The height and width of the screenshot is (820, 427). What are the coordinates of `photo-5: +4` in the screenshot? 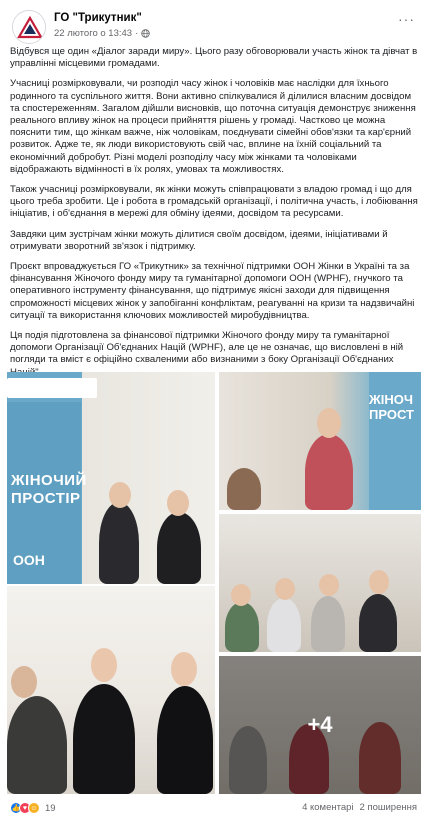 It's located at (320, 725).